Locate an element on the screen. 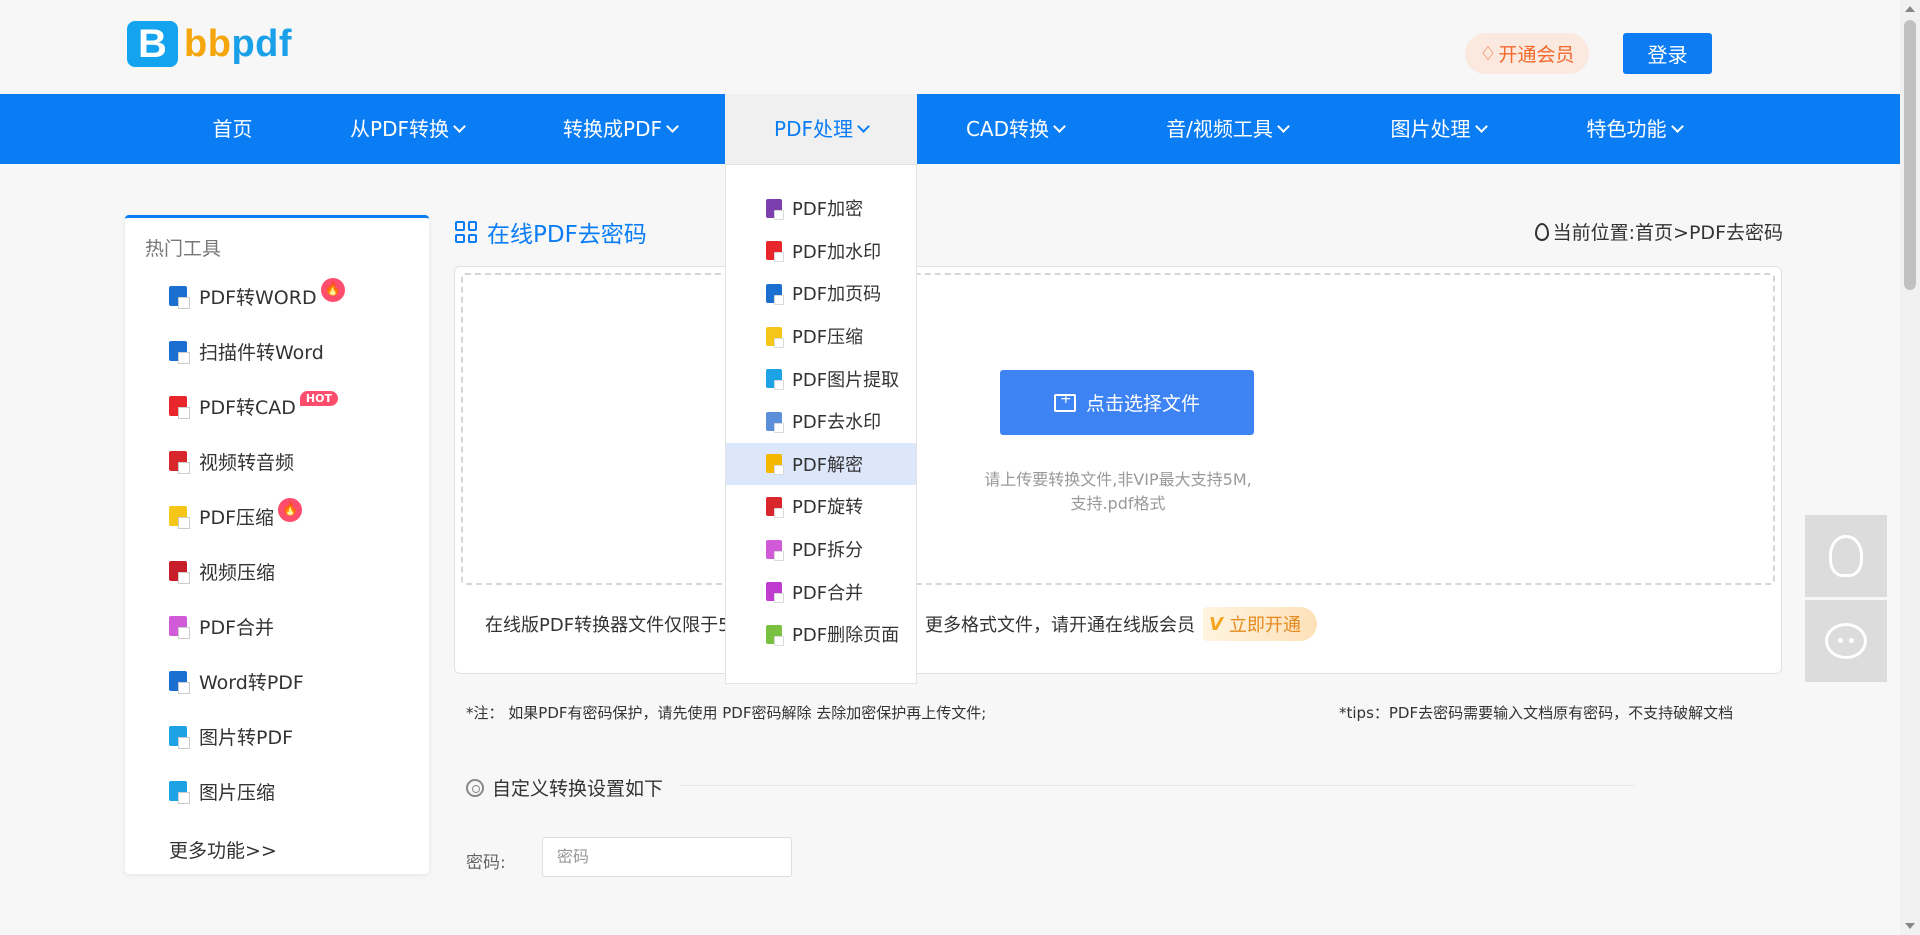 The width and height of the screenshot is (1920, 935). dropdown-item-pdf-rotate: PDF旋转 is located at coordinates (821, 506).